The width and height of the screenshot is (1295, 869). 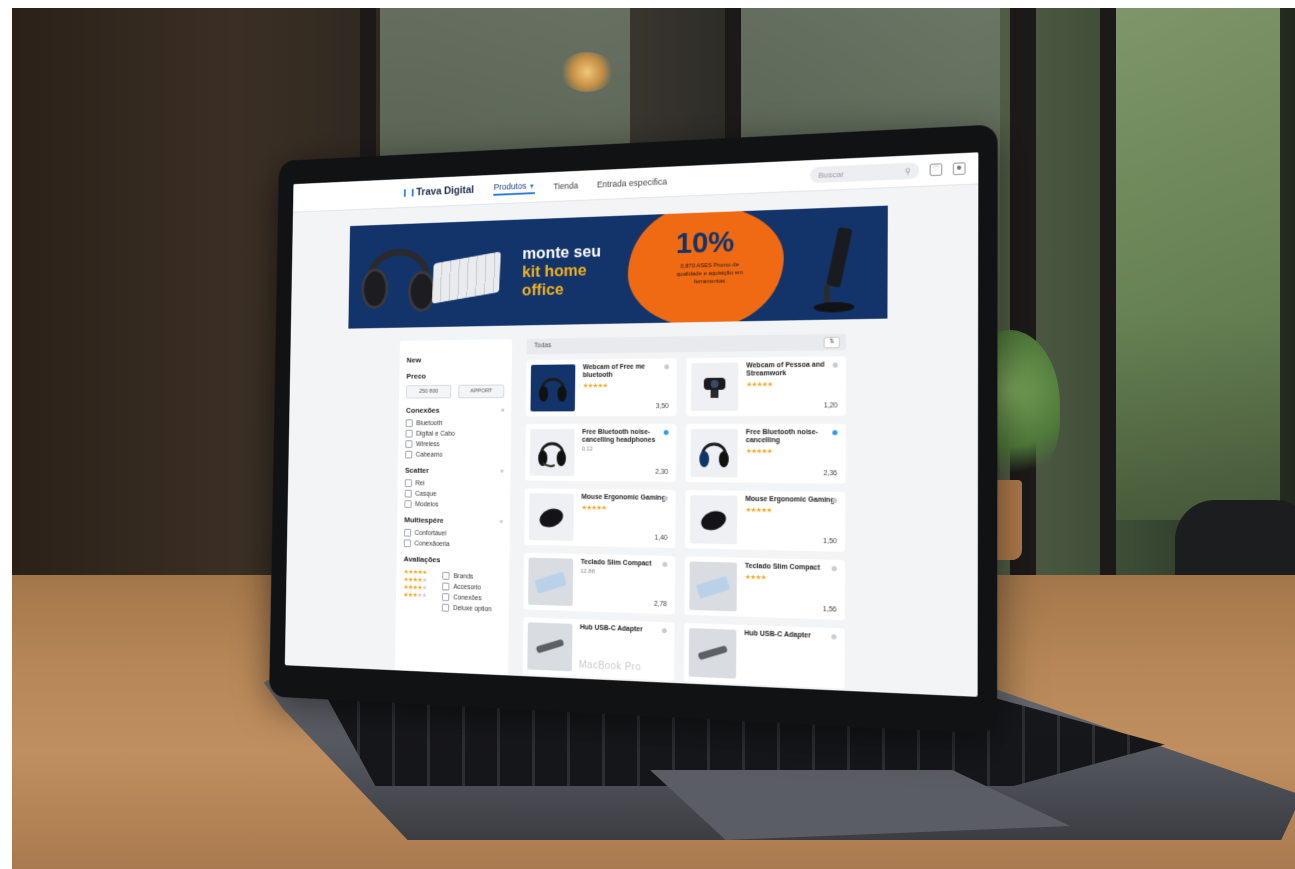 I want to click on window-frame, so click(x=1108, y=300).